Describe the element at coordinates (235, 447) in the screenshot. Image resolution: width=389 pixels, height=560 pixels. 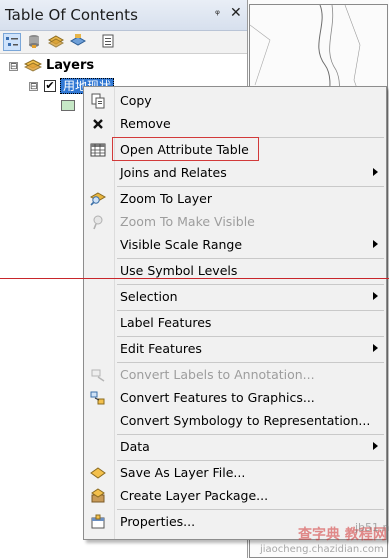
I see `menu-item-data: Data` at that location.